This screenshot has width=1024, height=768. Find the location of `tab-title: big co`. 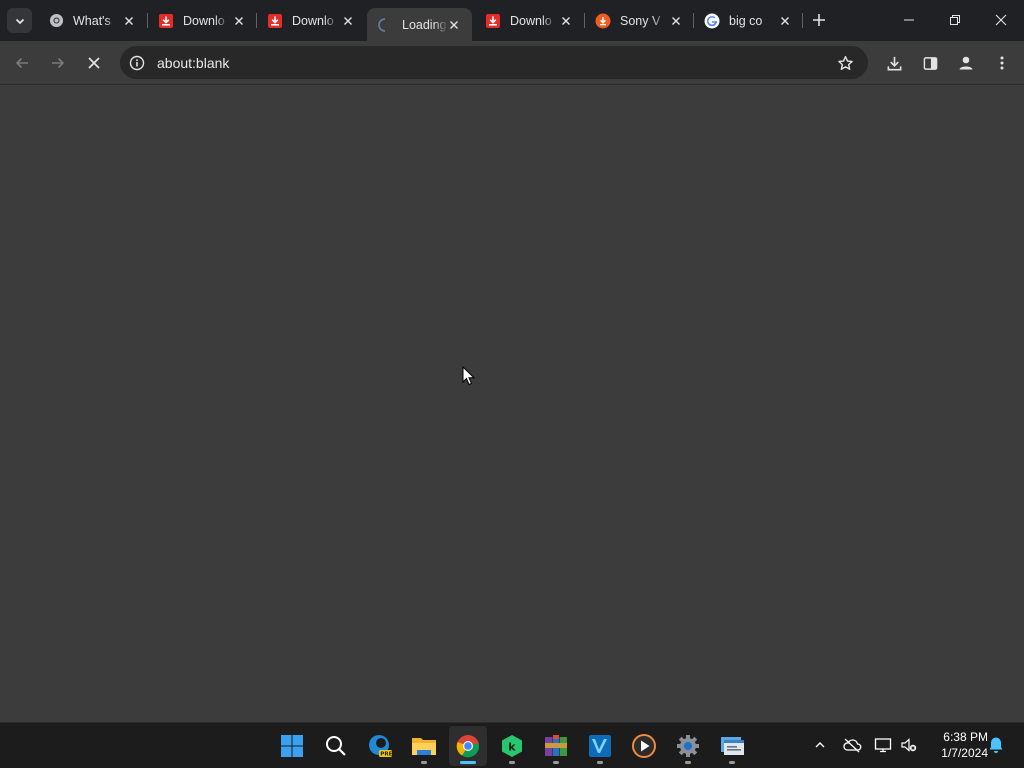

tab-title: big co is located at coordinates (746, 20).